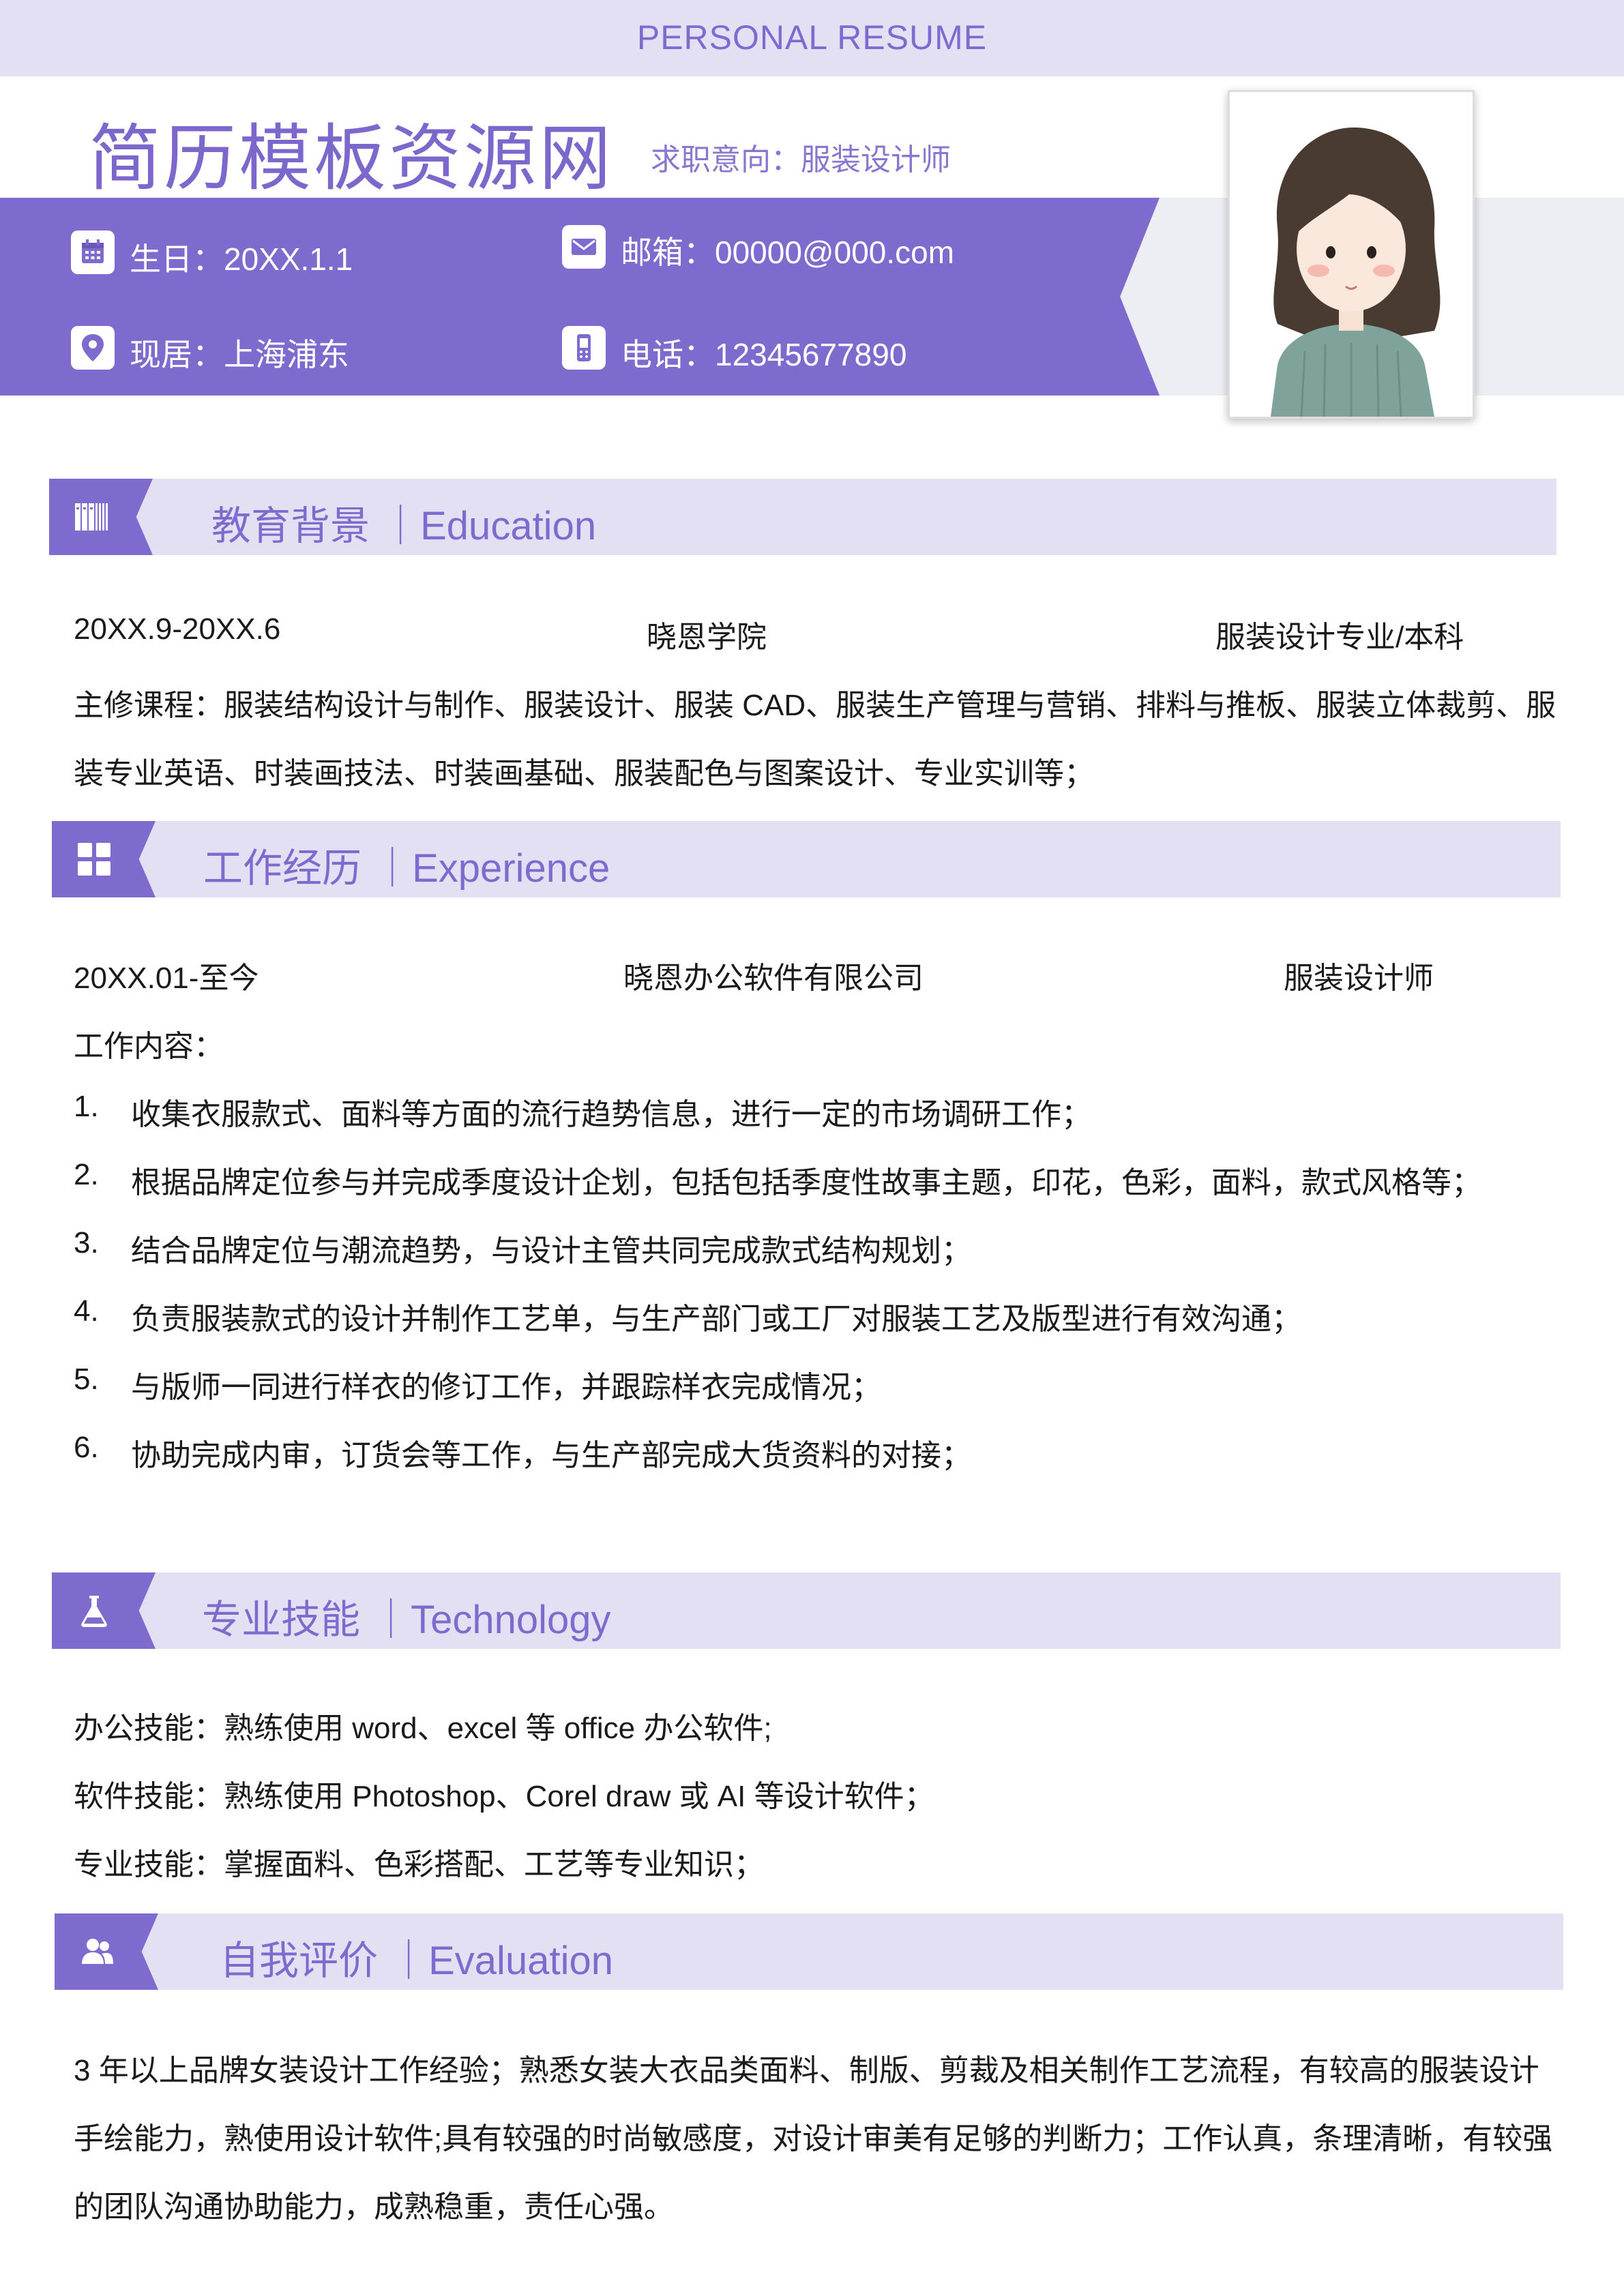  What do you see at coordinates (86, 1243) in the screenshot?
I see `experience-item-number: 3.` at bounding box center [86, 1243].